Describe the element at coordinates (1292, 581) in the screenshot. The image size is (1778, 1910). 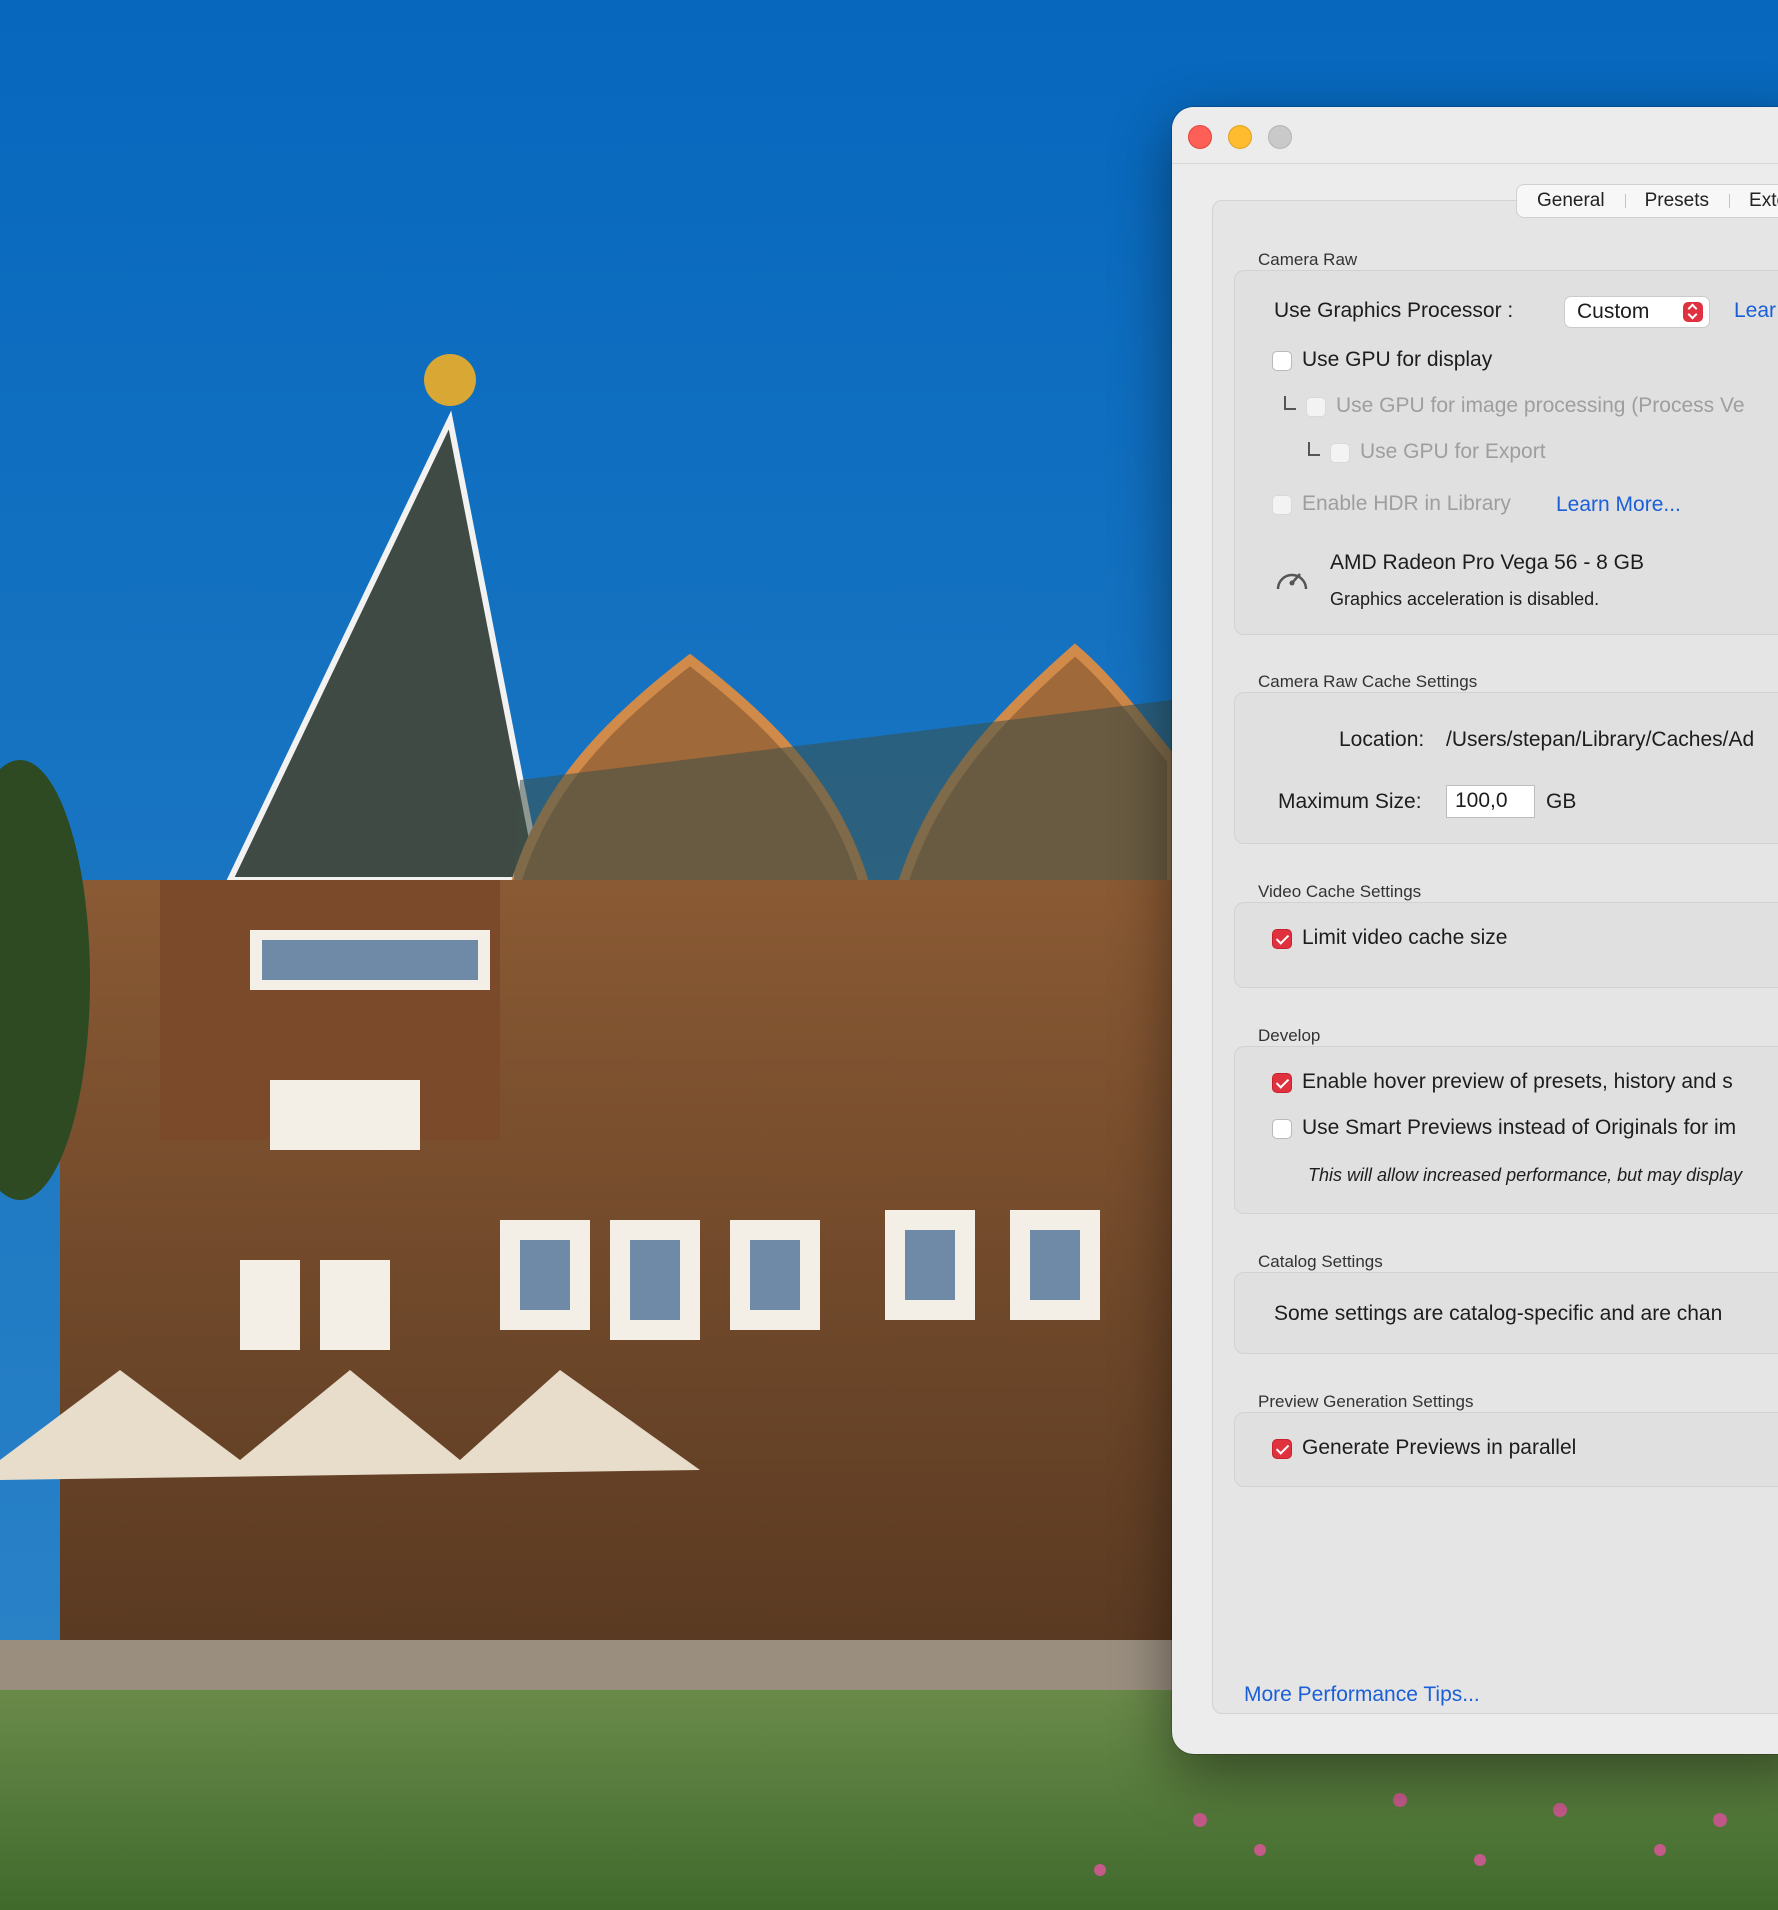
I see `speedometer-icon` at that location.